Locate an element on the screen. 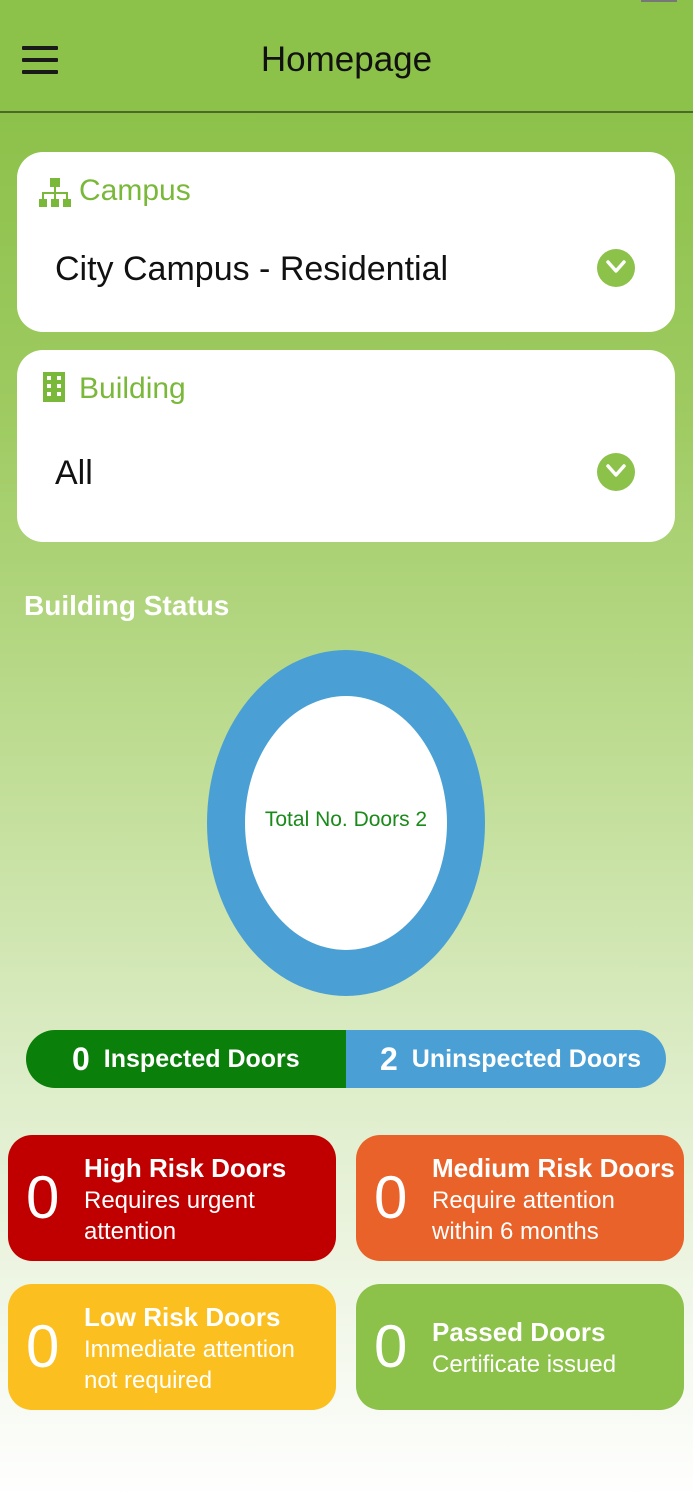 The width and height of the screenshot is (693, 1500). uninspected-doors-button: 2 Uninspected Doors is located at coordinates (506, 1059).